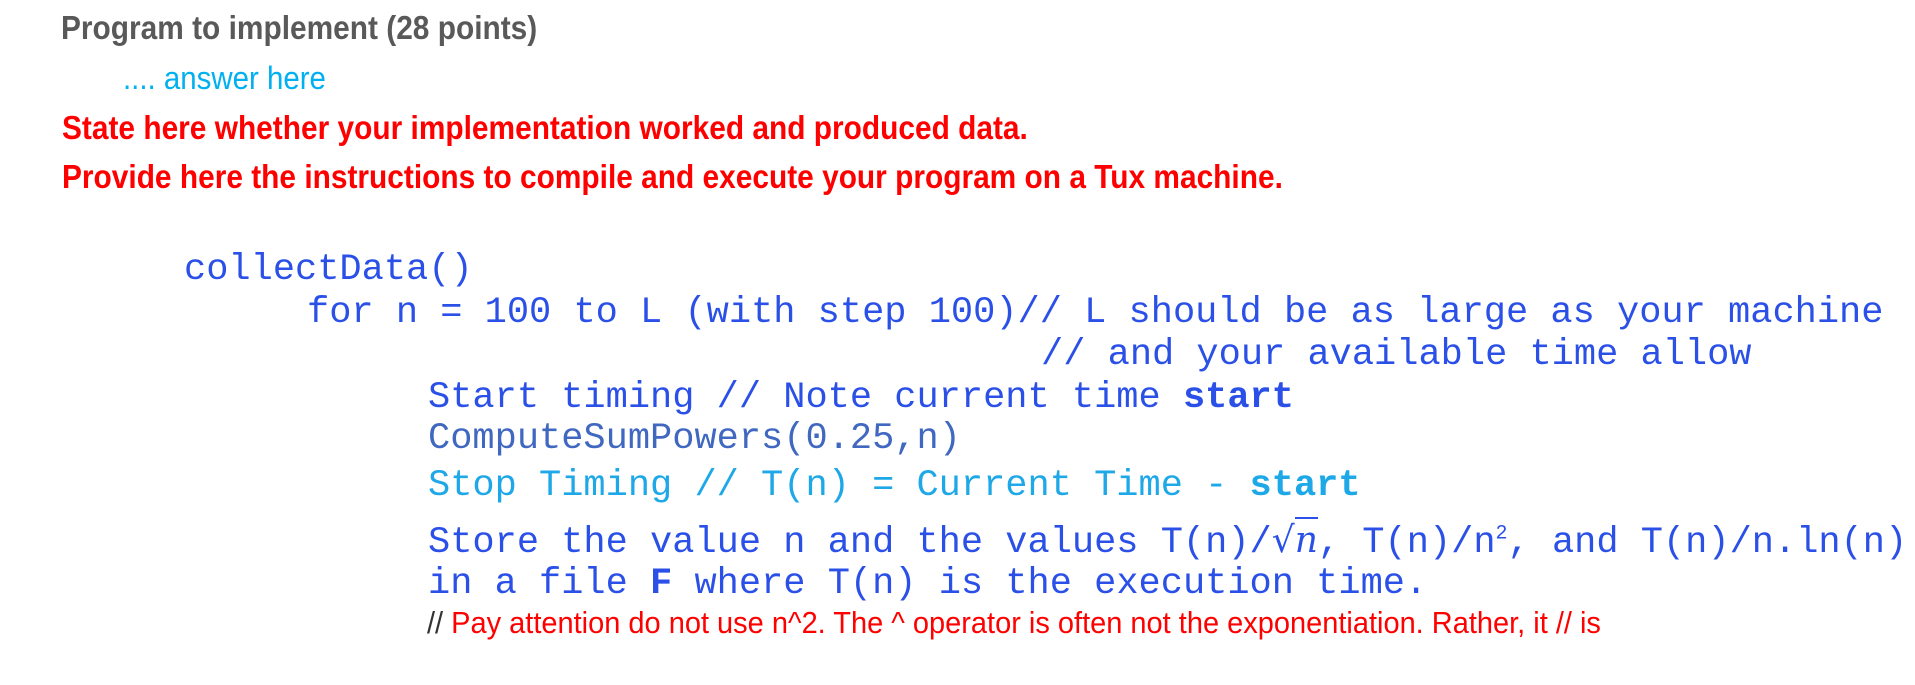 This screenshot has width=1915, height=685. What do you see at coordinates (328, 270) in the screenshot?
I see `code-line-function: collectData()` at bounding box center [328, 270].